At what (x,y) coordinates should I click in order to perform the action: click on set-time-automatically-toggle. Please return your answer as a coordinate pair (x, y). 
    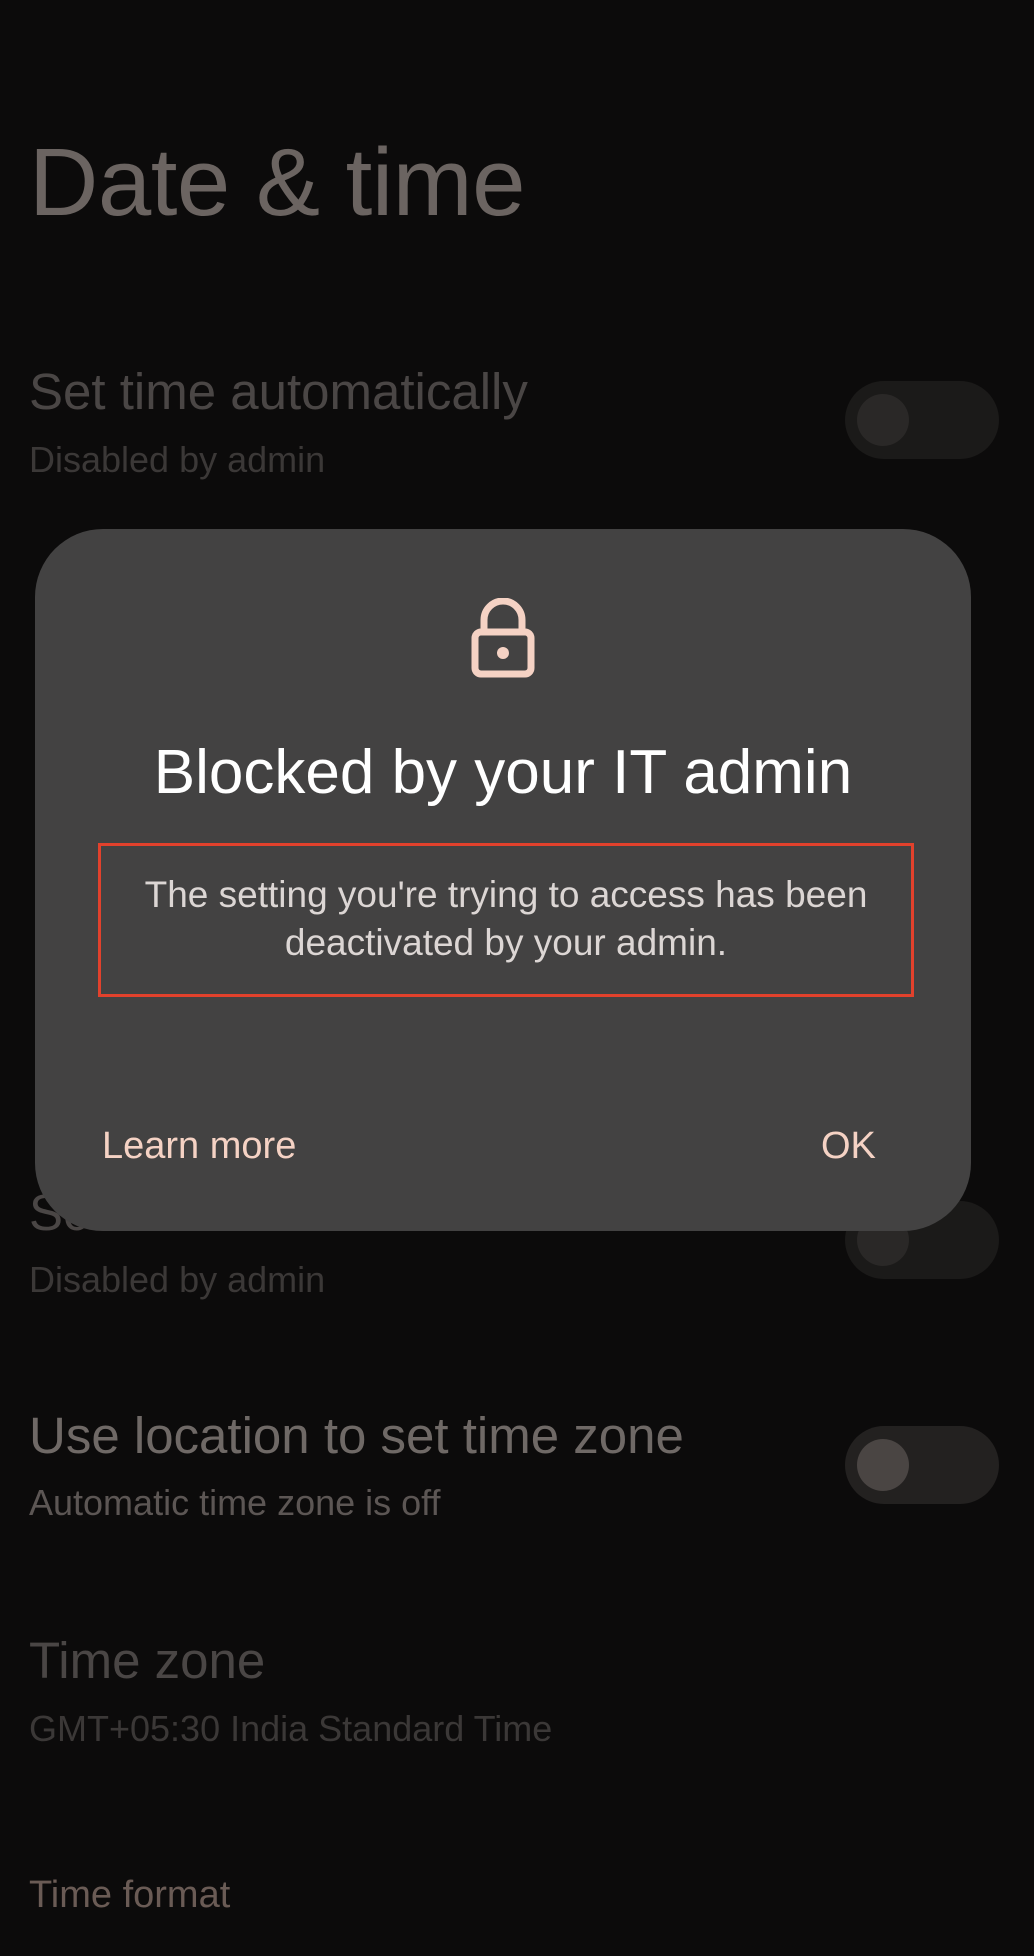
    Looking at the image, I should click on (922, 420).